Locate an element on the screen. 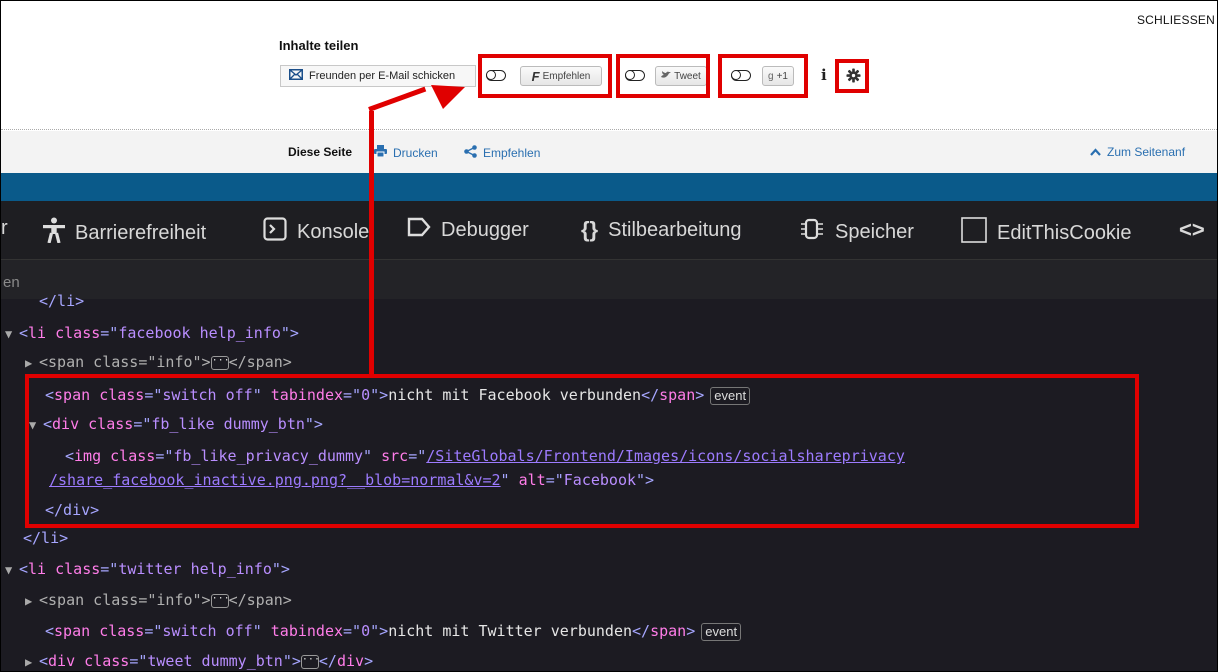 This screenshot has height=672, width=1218. search-input: en is located at coordinates (11, 282).